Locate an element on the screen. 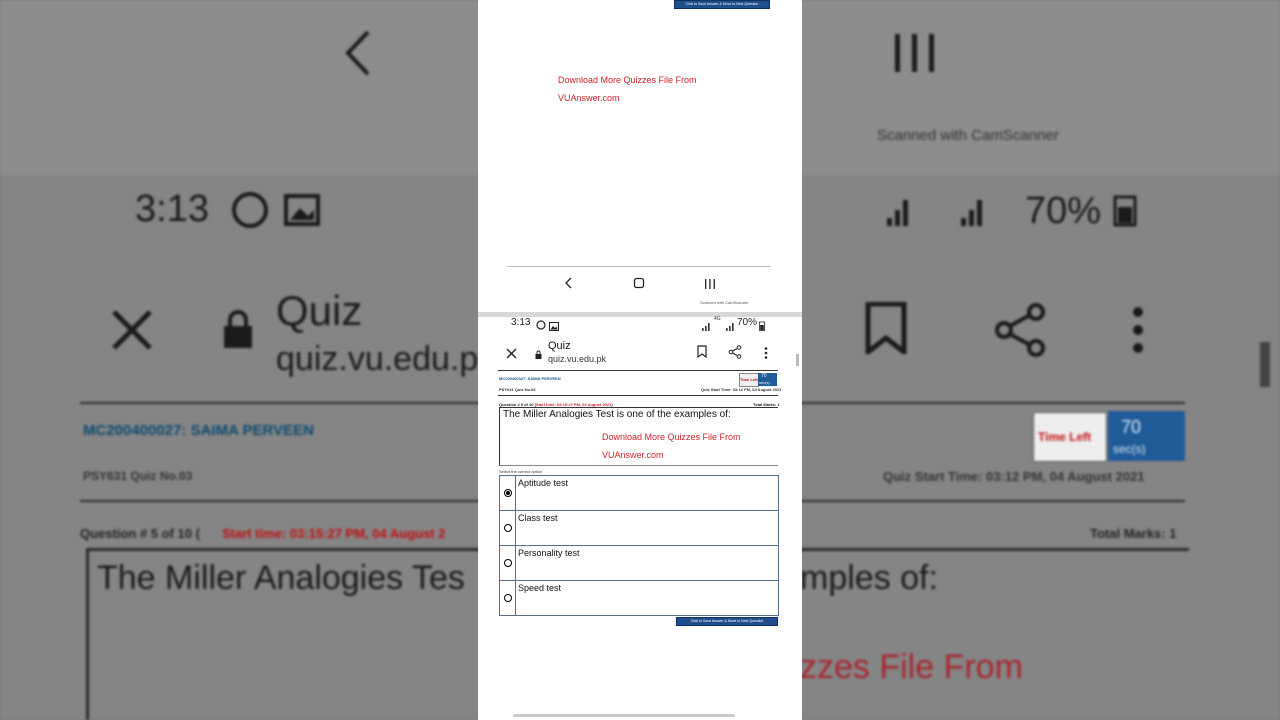 This screenshot has height=720, width=1280. bg-download-fragment: zzes File From is located at coordinates (911, 667).